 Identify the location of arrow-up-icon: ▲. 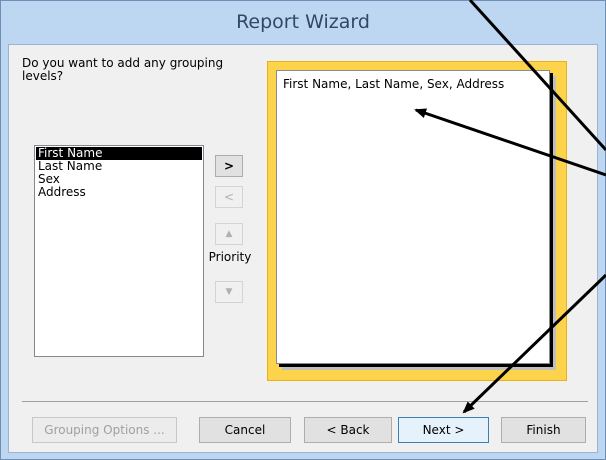
(229, 234).